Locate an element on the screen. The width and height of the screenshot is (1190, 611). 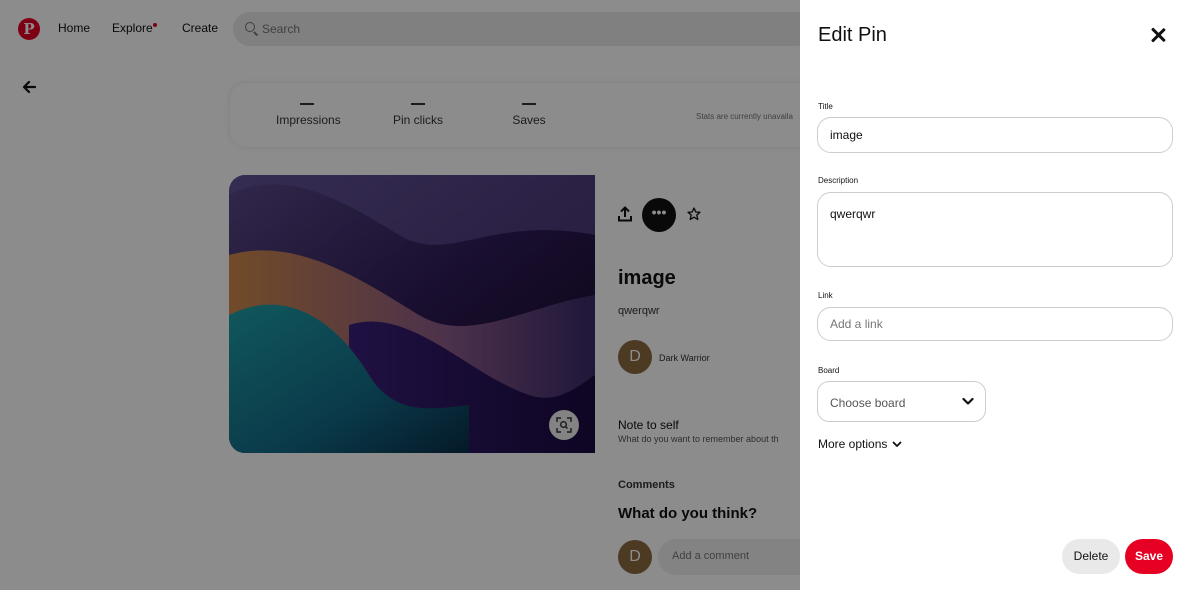
board-label: Board is located at coordinates (829, 370).